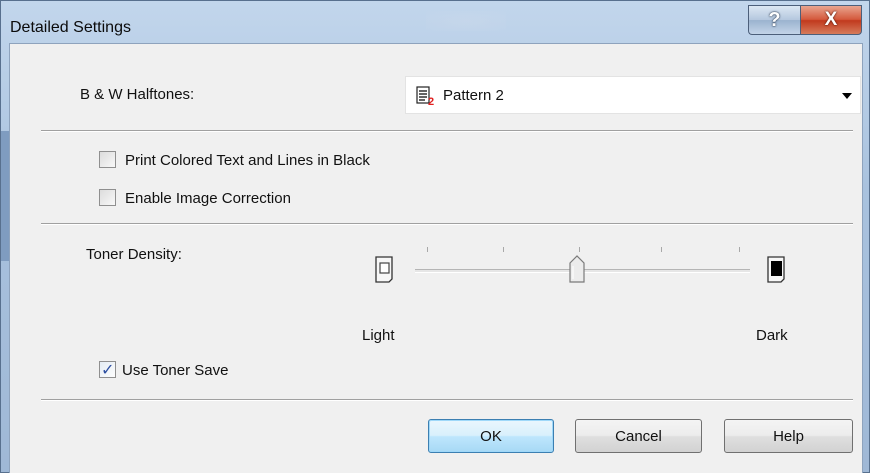 The width and height of the screenshot is (870, 473). What do you see at coordinates (378, 335) in the screenshot?
I see `toner-light-label: Light` at bounding box center [378, 335].